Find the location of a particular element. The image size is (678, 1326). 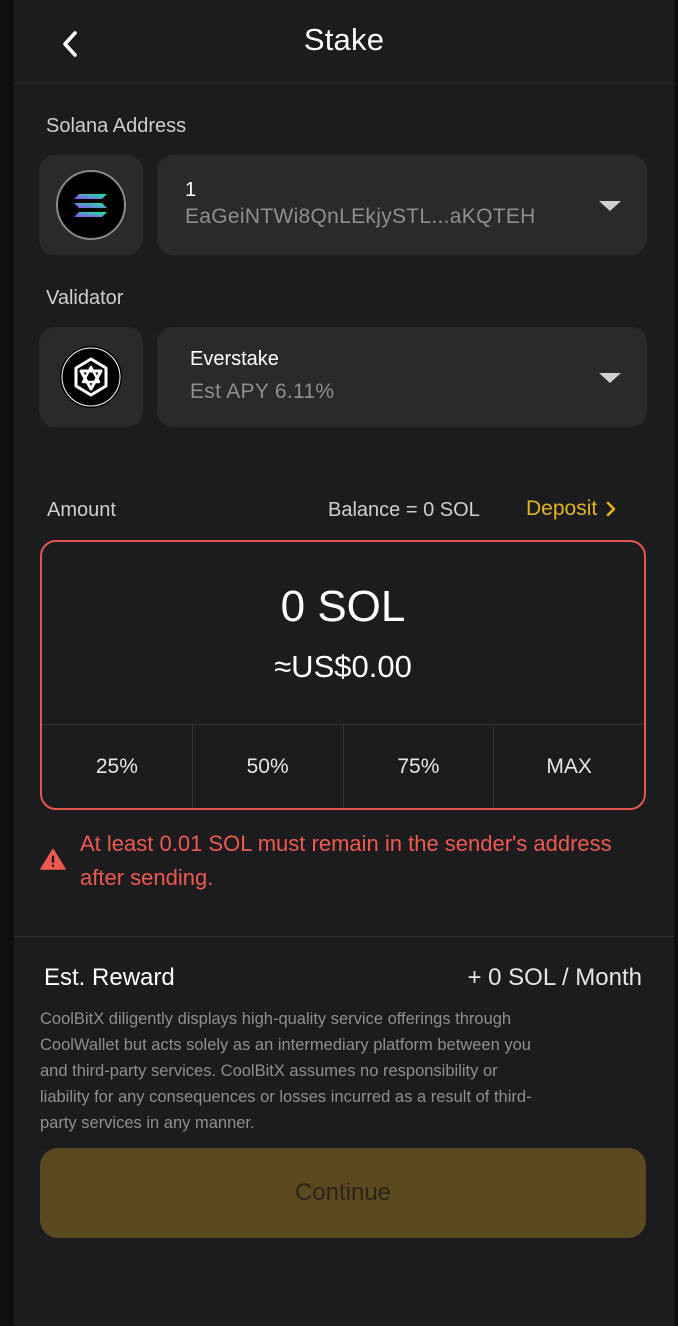

reward-value: + 0 SOL / Month is located at coordinates (554, 977).